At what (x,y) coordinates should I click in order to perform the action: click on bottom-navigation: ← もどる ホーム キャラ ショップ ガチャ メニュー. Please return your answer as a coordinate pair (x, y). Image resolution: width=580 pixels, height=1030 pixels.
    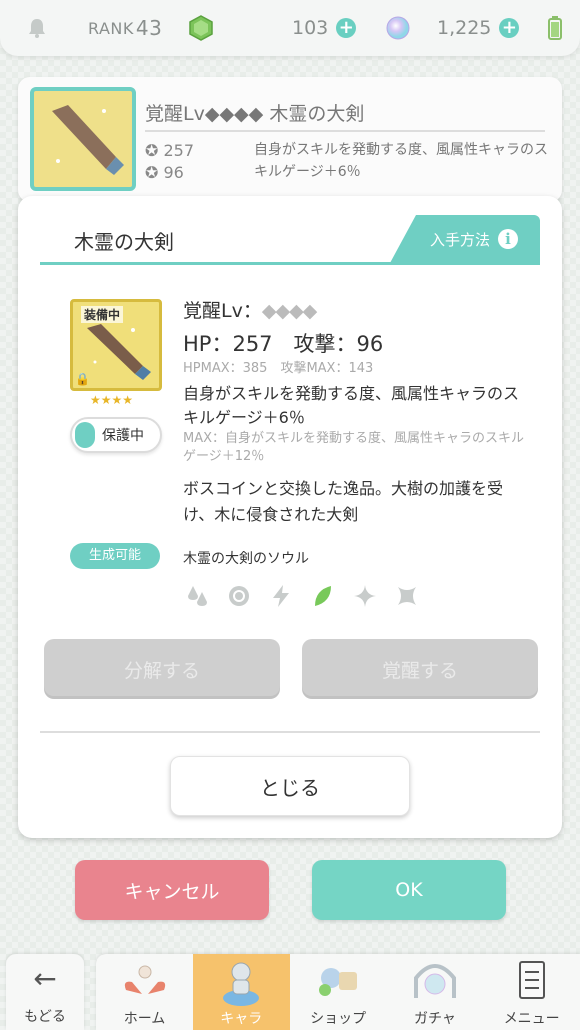
    Looking at the image, I should click on (290, 988).